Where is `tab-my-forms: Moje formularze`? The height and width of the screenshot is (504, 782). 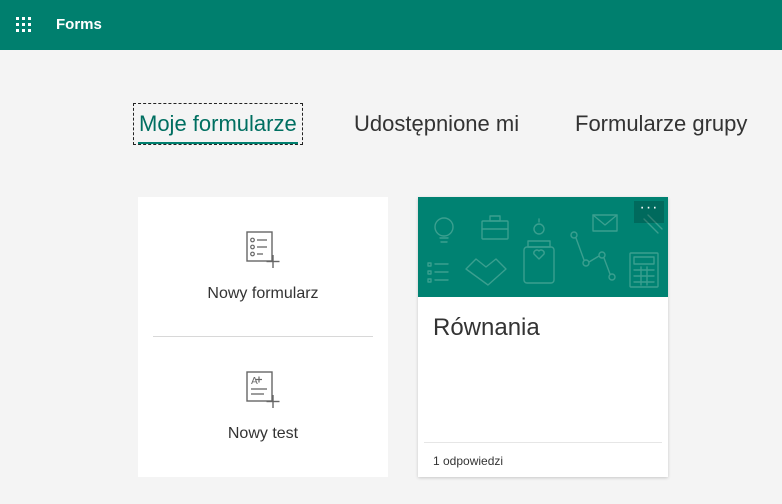
tab-my-forms: Moje formularze is located at coordinates (218, 124).